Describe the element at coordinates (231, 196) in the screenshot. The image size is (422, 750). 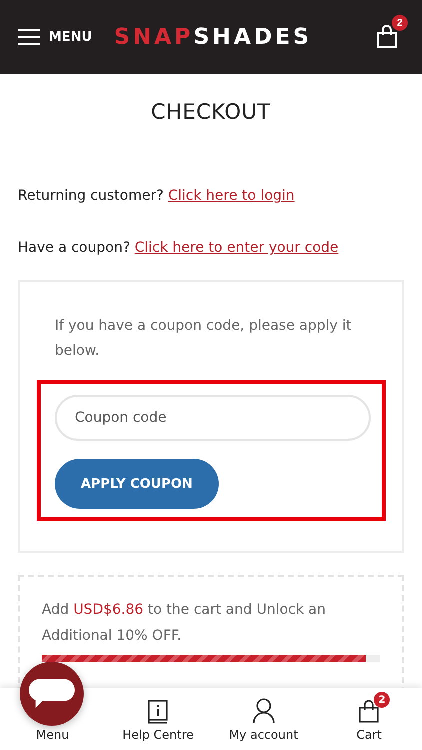
I see `login-link: Click here to login` at that location.